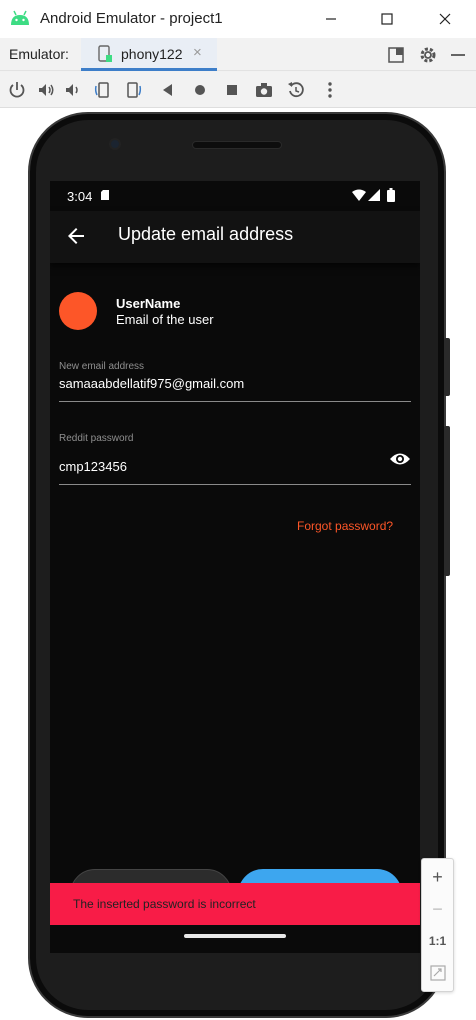 Image resolution: width=476 pixels, height=1020 pixels. I want to click on overview-icon, so click(232, 90).